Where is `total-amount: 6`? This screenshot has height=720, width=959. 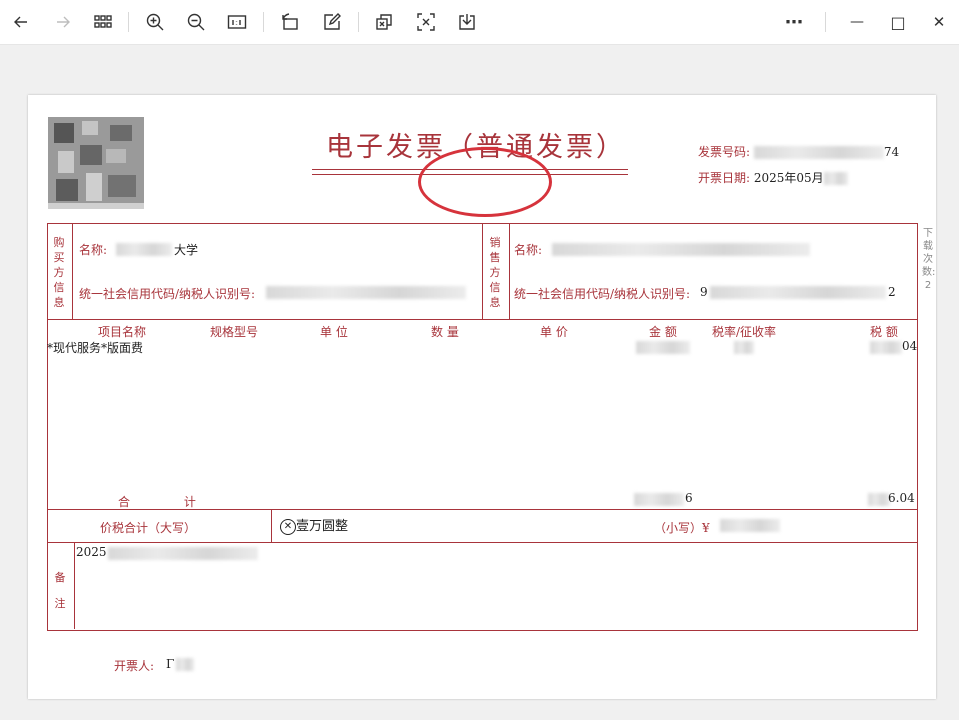
total-amount: 6 is located at coordinates (689, 498).